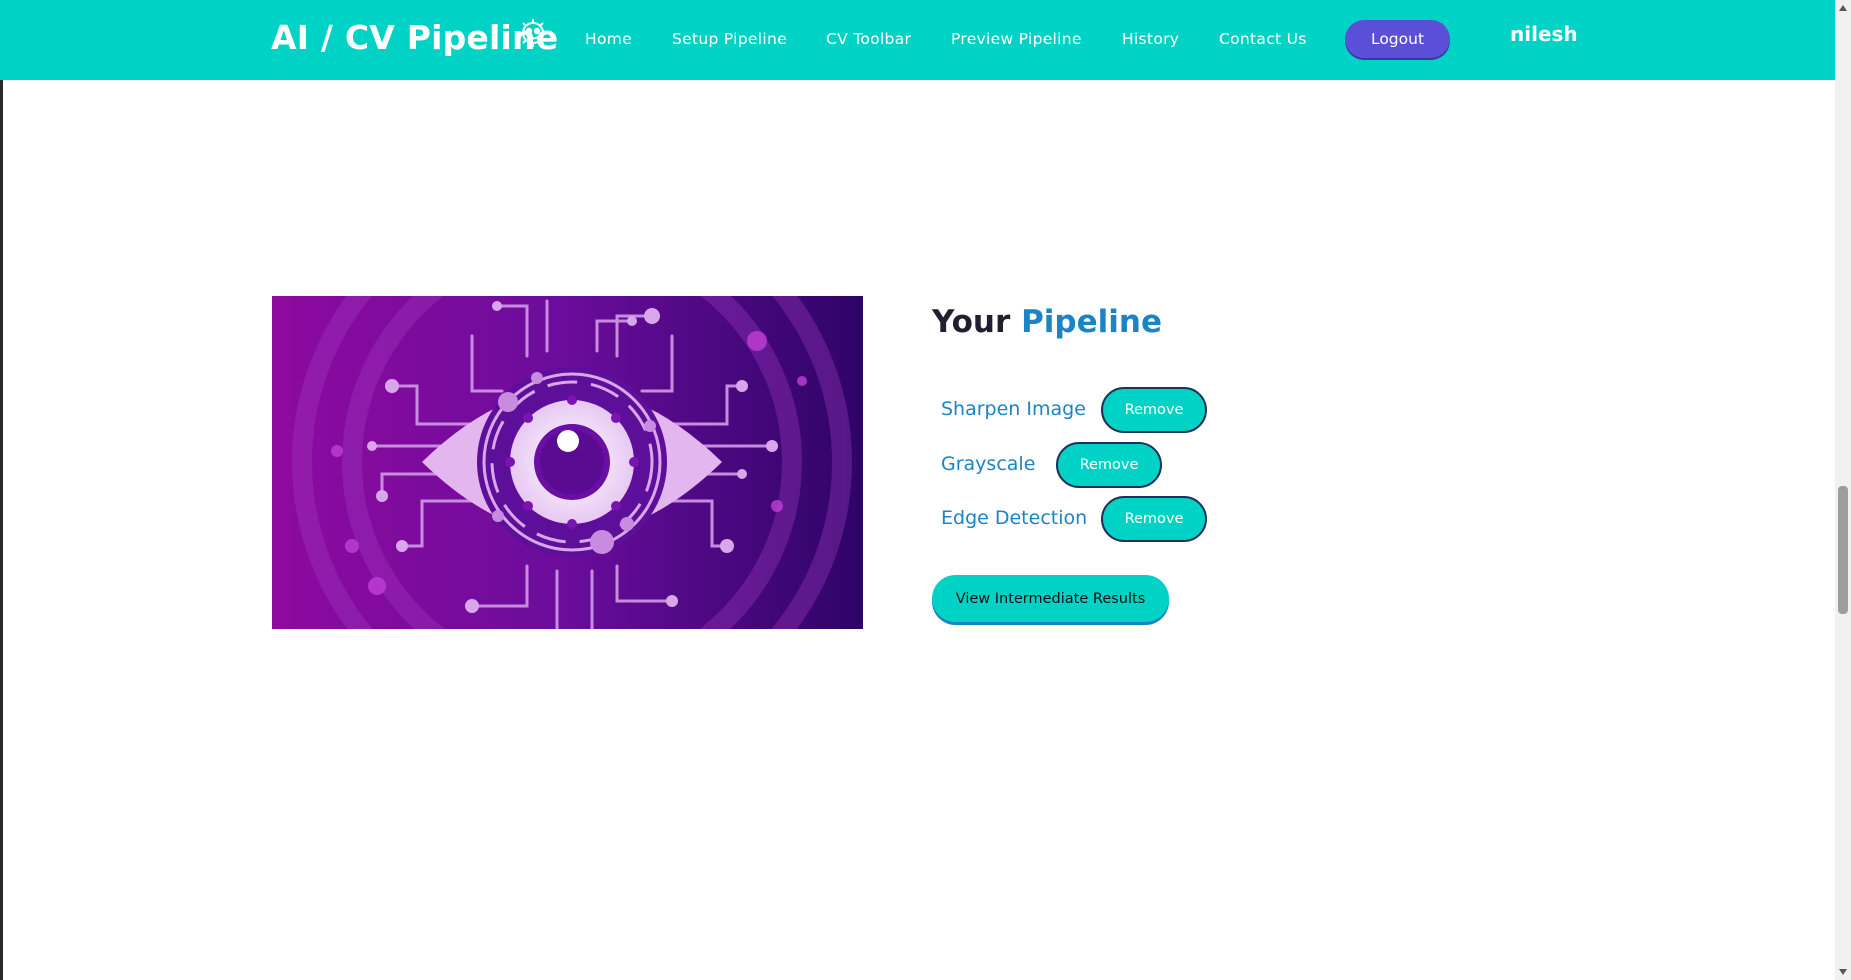 This screenshot has width=1851, height=980. I want to click on nav-setup-pipeline: Setup Pipeline, so click(729, 39).